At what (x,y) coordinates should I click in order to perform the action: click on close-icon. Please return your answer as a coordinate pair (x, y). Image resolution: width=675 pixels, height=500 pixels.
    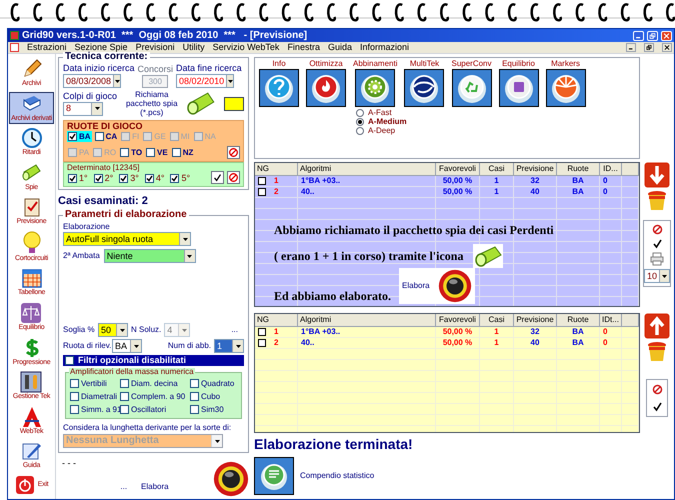
    Looking at the image, I should click on (667, 47).